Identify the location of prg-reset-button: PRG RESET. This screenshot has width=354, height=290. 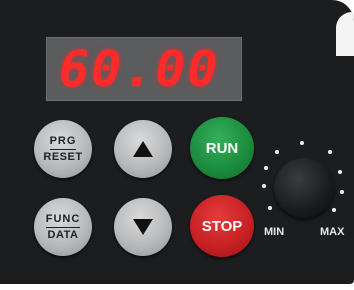
(63, 149).